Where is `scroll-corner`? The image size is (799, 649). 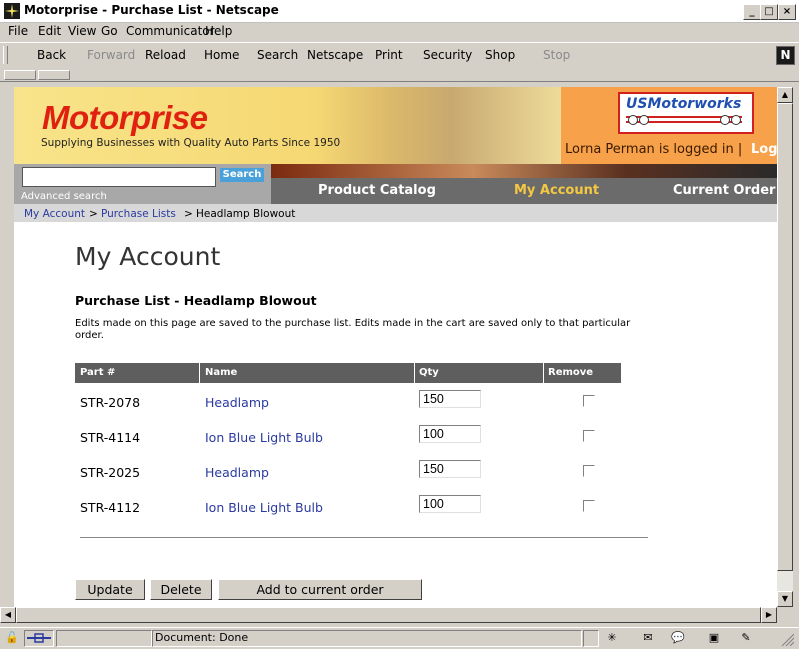
scroll-corner is located at coordinates (785, 615).